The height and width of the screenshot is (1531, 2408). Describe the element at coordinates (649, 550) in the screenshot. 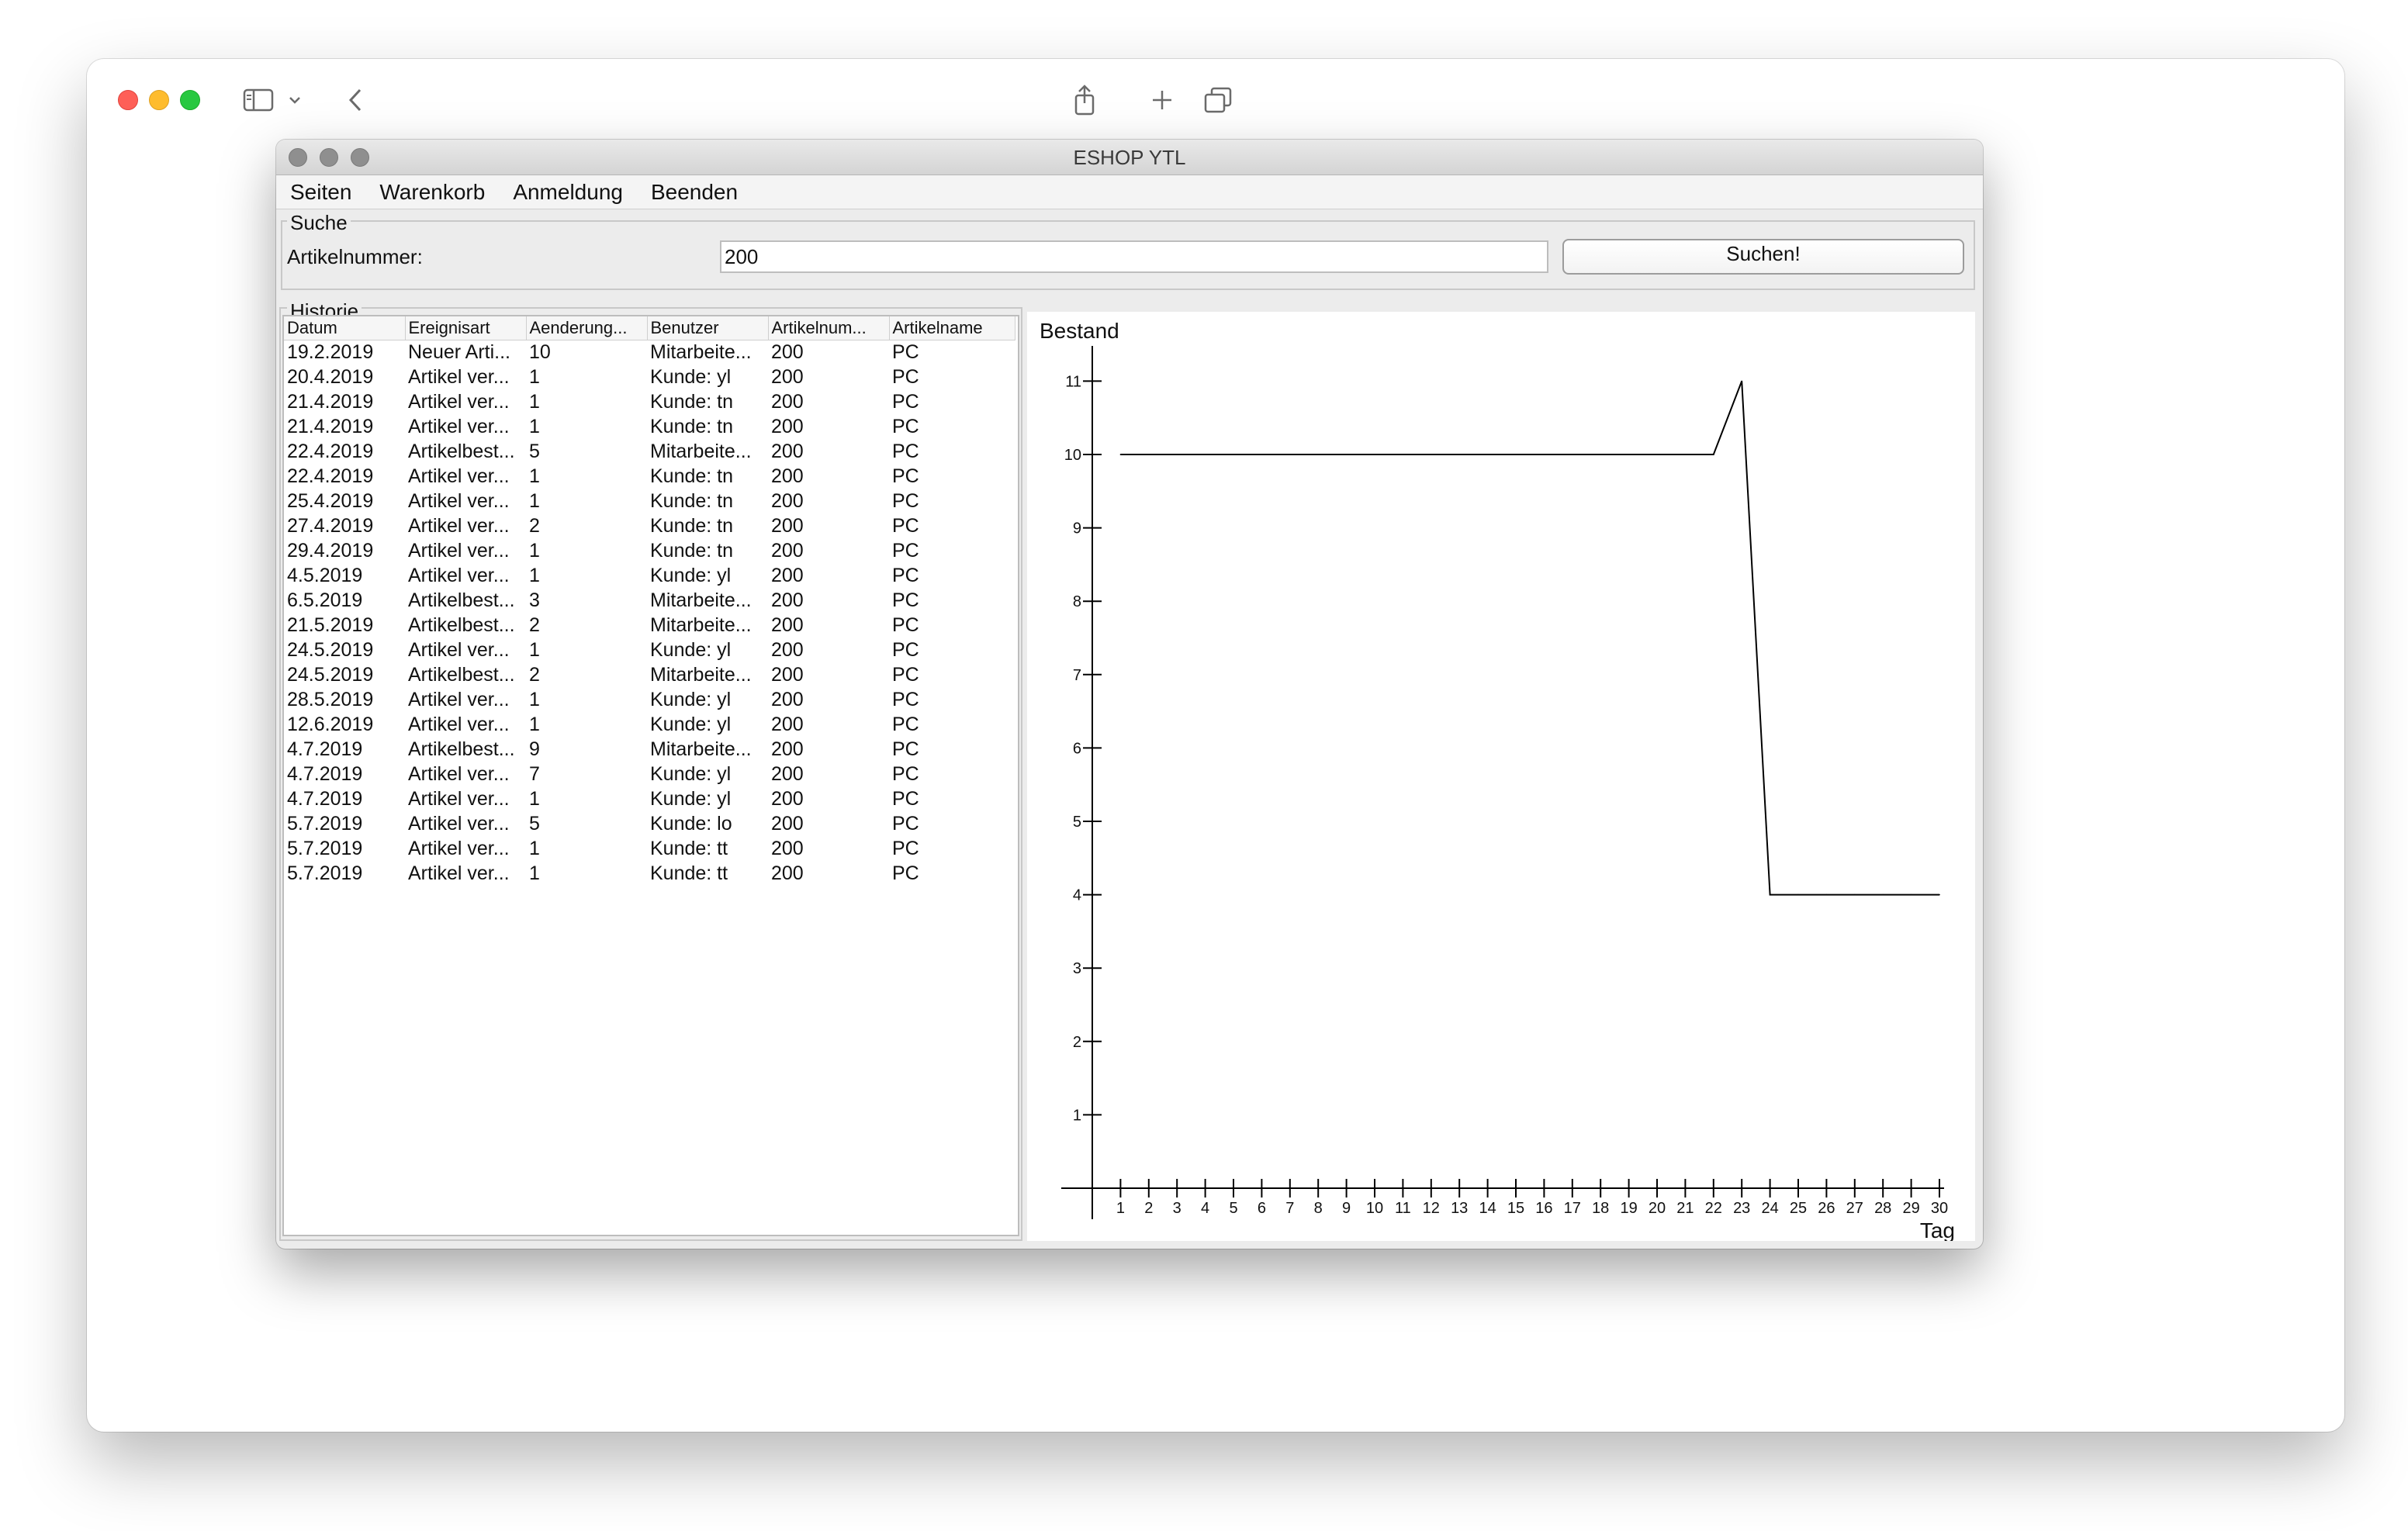

I see `table-row: 29.4.2019 Artikel ver... 1 Kunde: tn 200 PC` at that location.